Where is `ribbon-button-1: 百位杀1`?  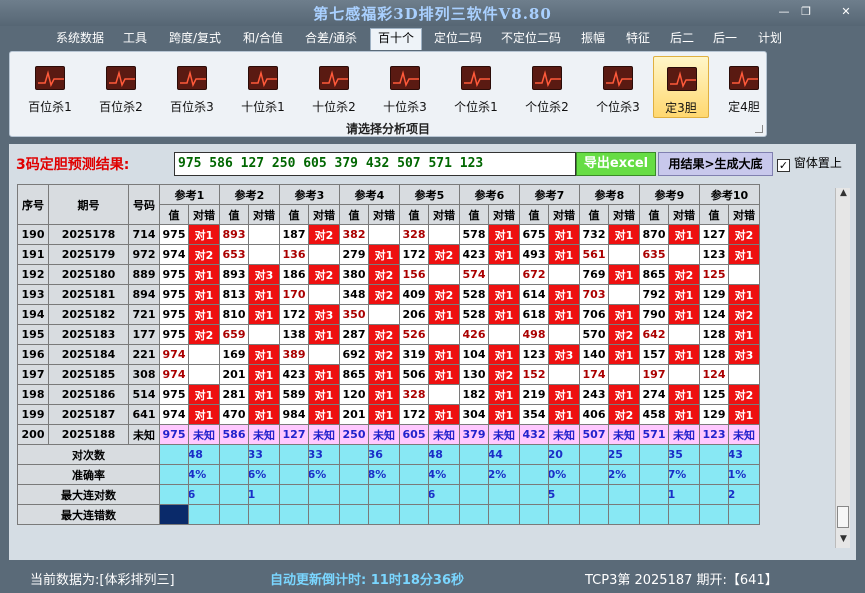
ribbon-button-1: 百位杀1 is located at coordinates (50, 87).